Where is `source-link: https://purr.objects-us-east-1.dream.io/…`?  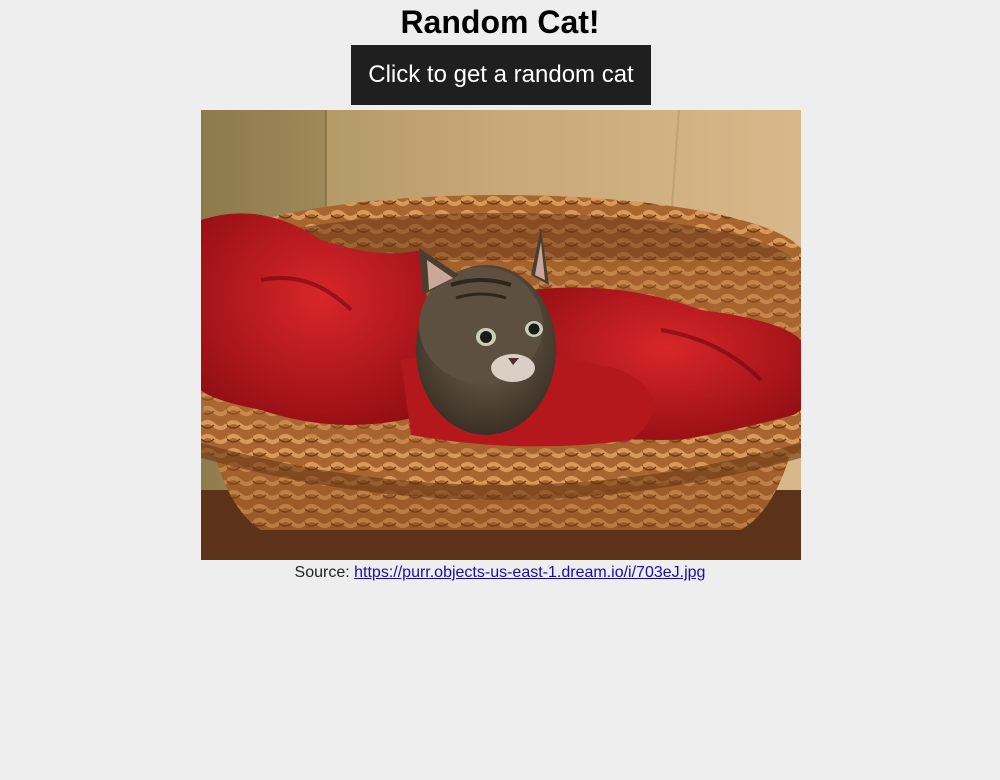 source-link: https://purr.objects-us-east-1.dream.io/… is located at coordinates (529, 572).